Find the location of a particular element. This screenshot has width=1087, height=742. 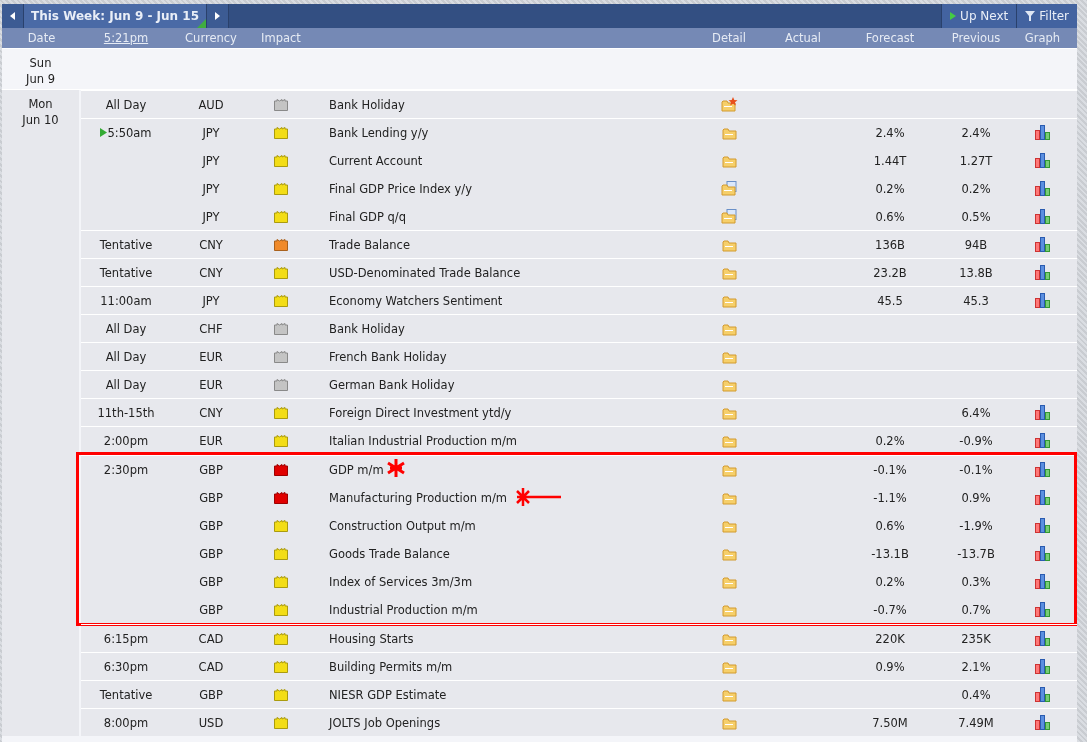

event-time: All Day is located at coordinates (126, 328).